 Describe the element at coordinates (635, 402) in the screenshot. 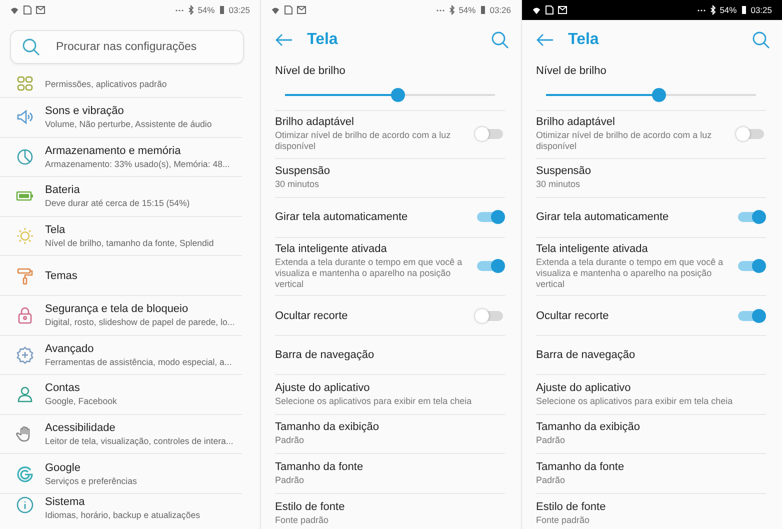

I see `setting-summary: Selecione os aplicativos para exibir em tela cheia` at that location.